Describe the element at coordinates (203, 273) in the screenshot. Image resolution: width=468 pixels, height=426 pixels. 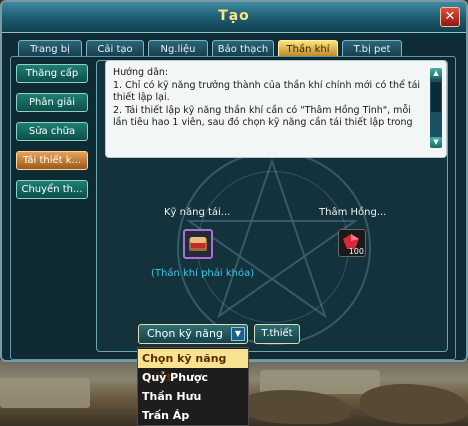
I see `lock-hint: (Thần khí phải khóa)` at that location.